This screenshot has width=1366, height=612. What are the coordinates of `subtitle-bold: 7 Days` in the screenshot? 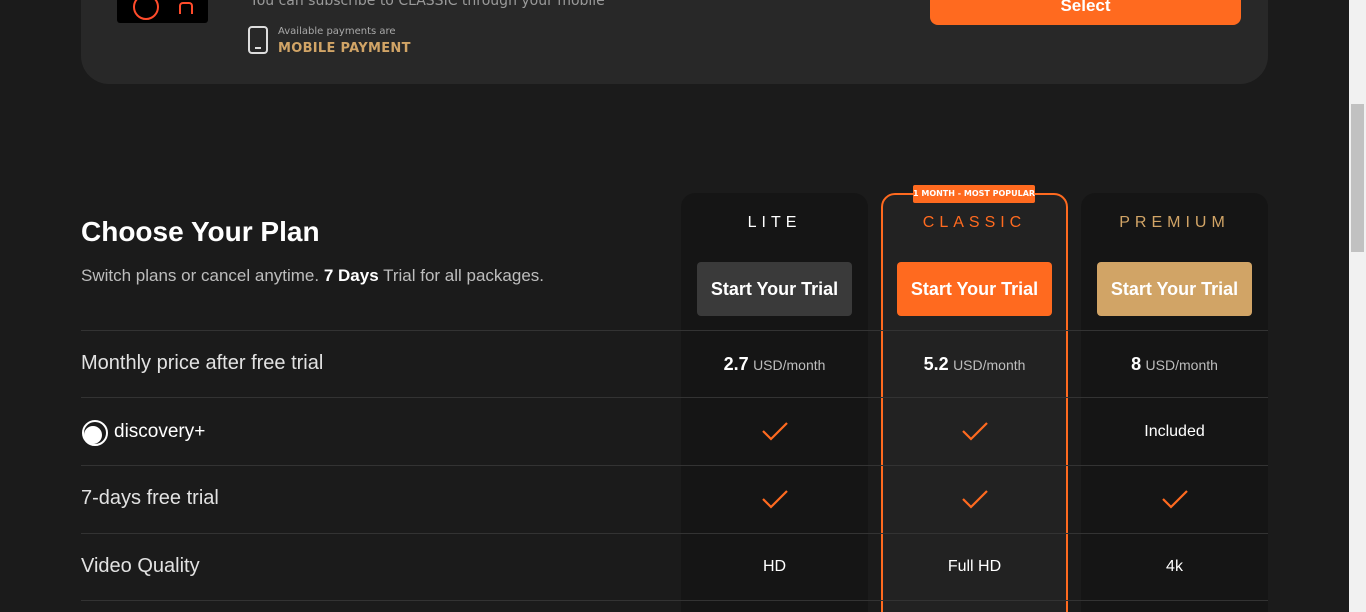 It's located at (351, 275).